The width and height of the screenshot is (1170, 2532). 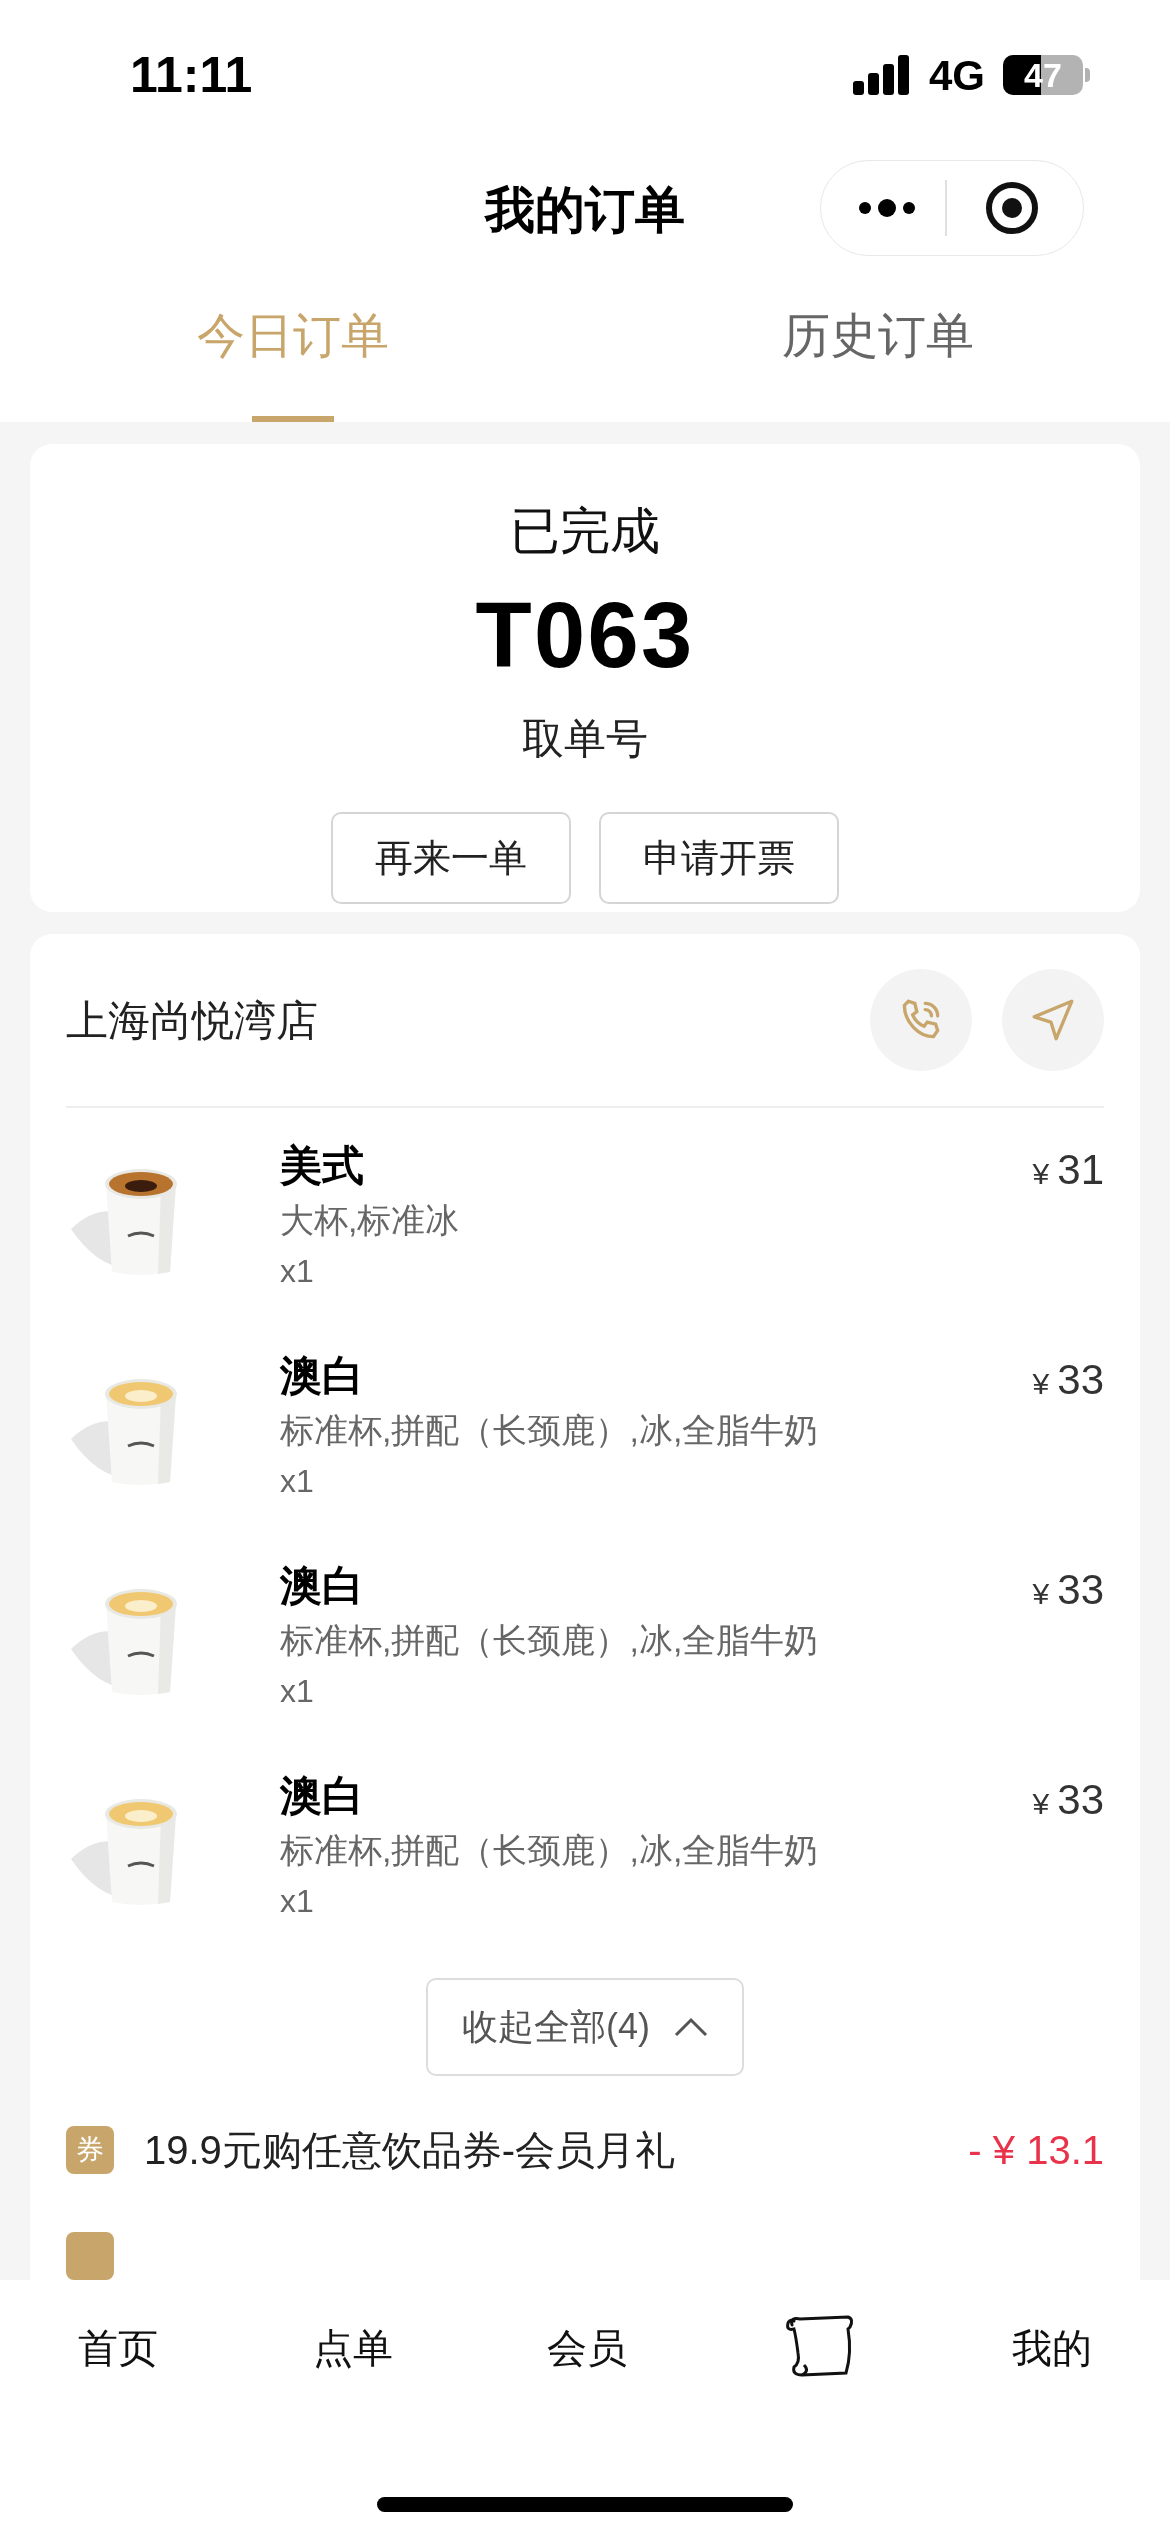 I want to click on item-options: 大杯,标准冰, so click(x=656, y=1220).